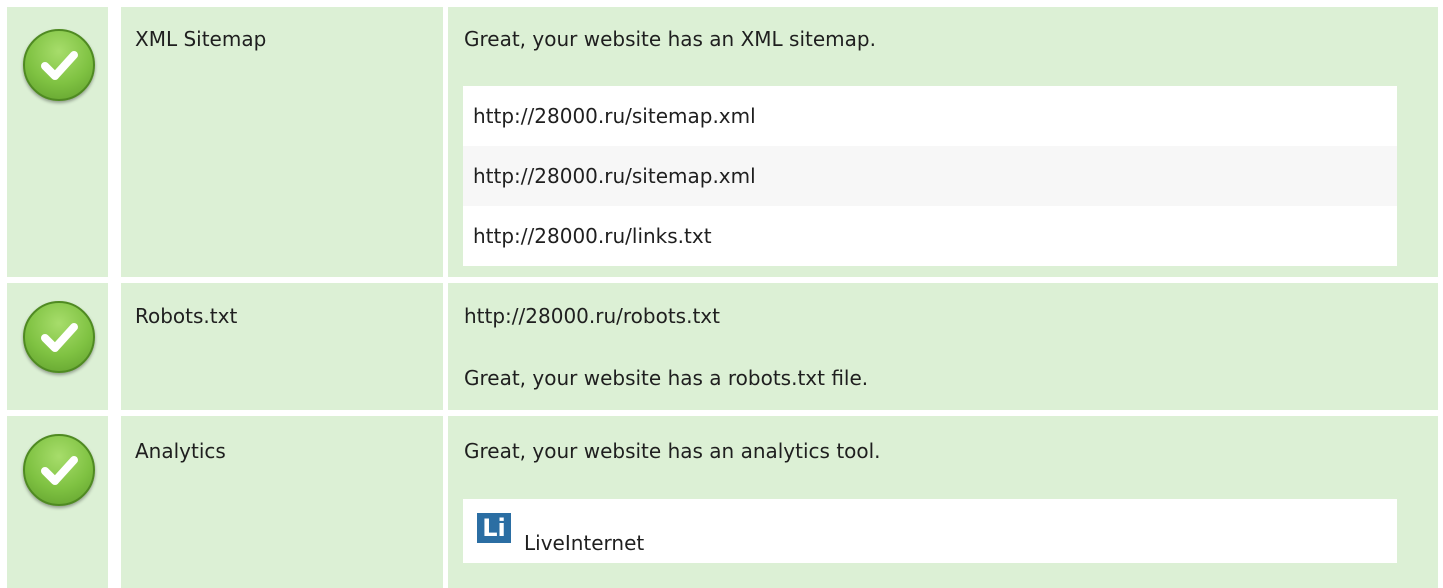 The image size is (1443, 588). Describe the element at coordinates (670, 39) in the screenshot. I see `sitemap-message: Great, your website has an XML sitemap.` at that location.